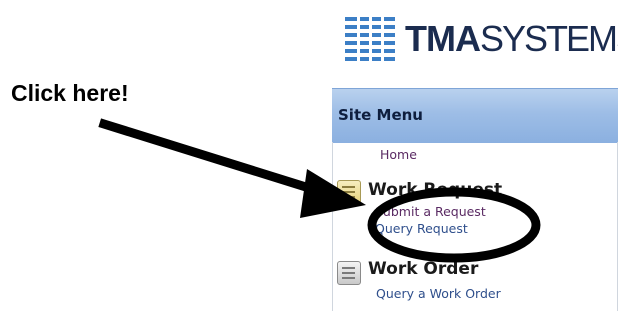  What do you see at coordinates (380, 115) in the screenshot?
I see `site-menu-title: Site Menu` at bounding box center [380, 115].